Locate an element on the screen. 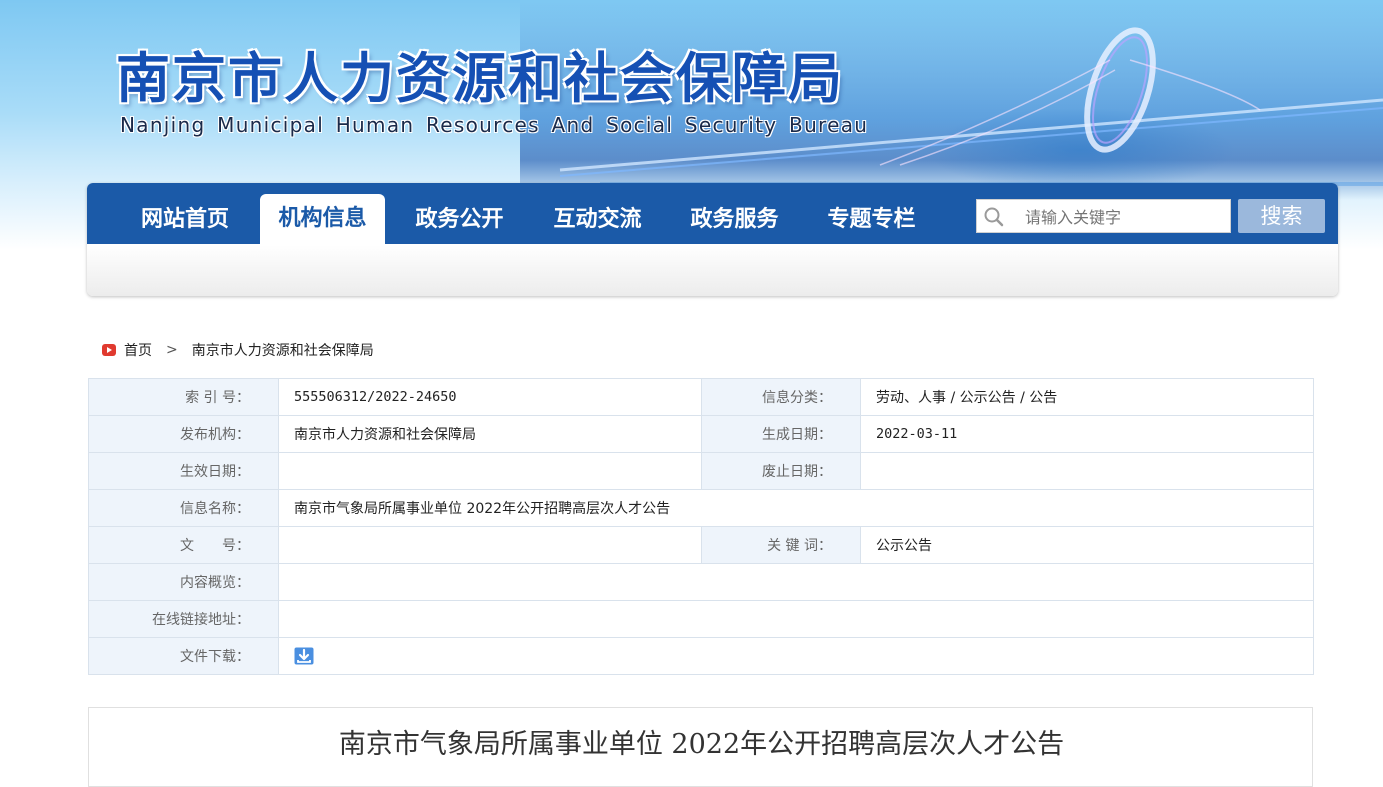 The image size is (1383, 787). effective-date-value is located at coordinates (490, 471).